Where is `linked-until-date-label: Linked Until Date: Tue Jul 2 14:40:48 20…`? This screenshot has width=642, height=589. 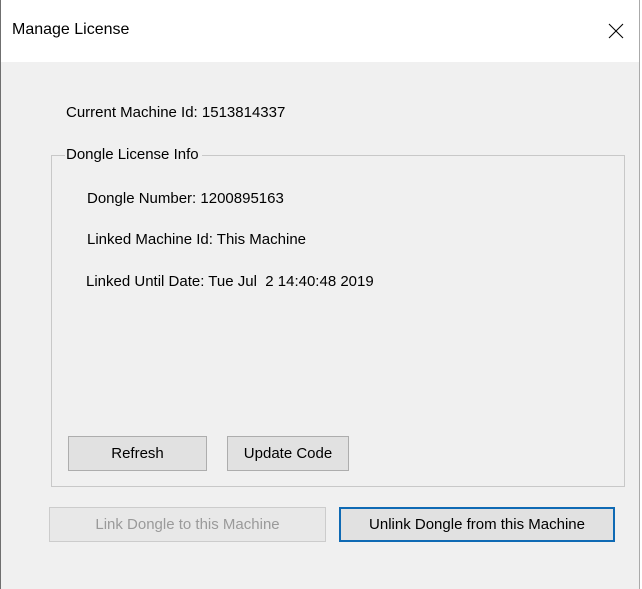
linked-until-date-label: Linked Until Date: Tue Jul 2 14:40:48 20… is located at coordinates (230, 281).